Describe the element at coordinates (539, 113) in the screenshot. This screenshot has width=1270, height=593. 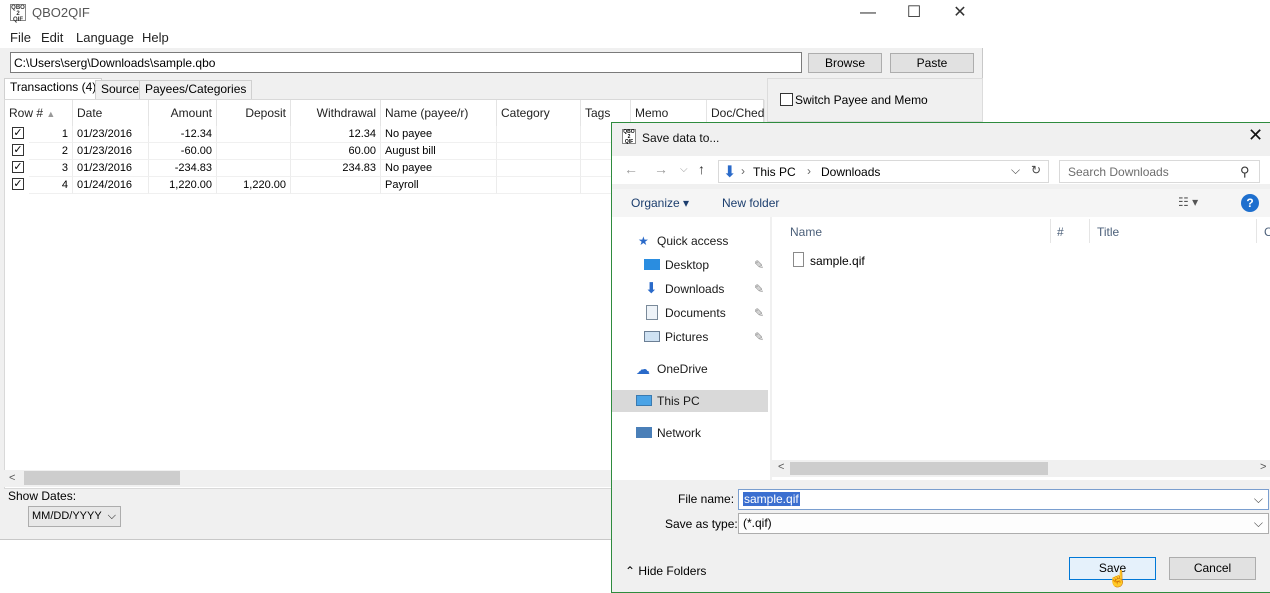
I see `column-header-category: Category` at that location.